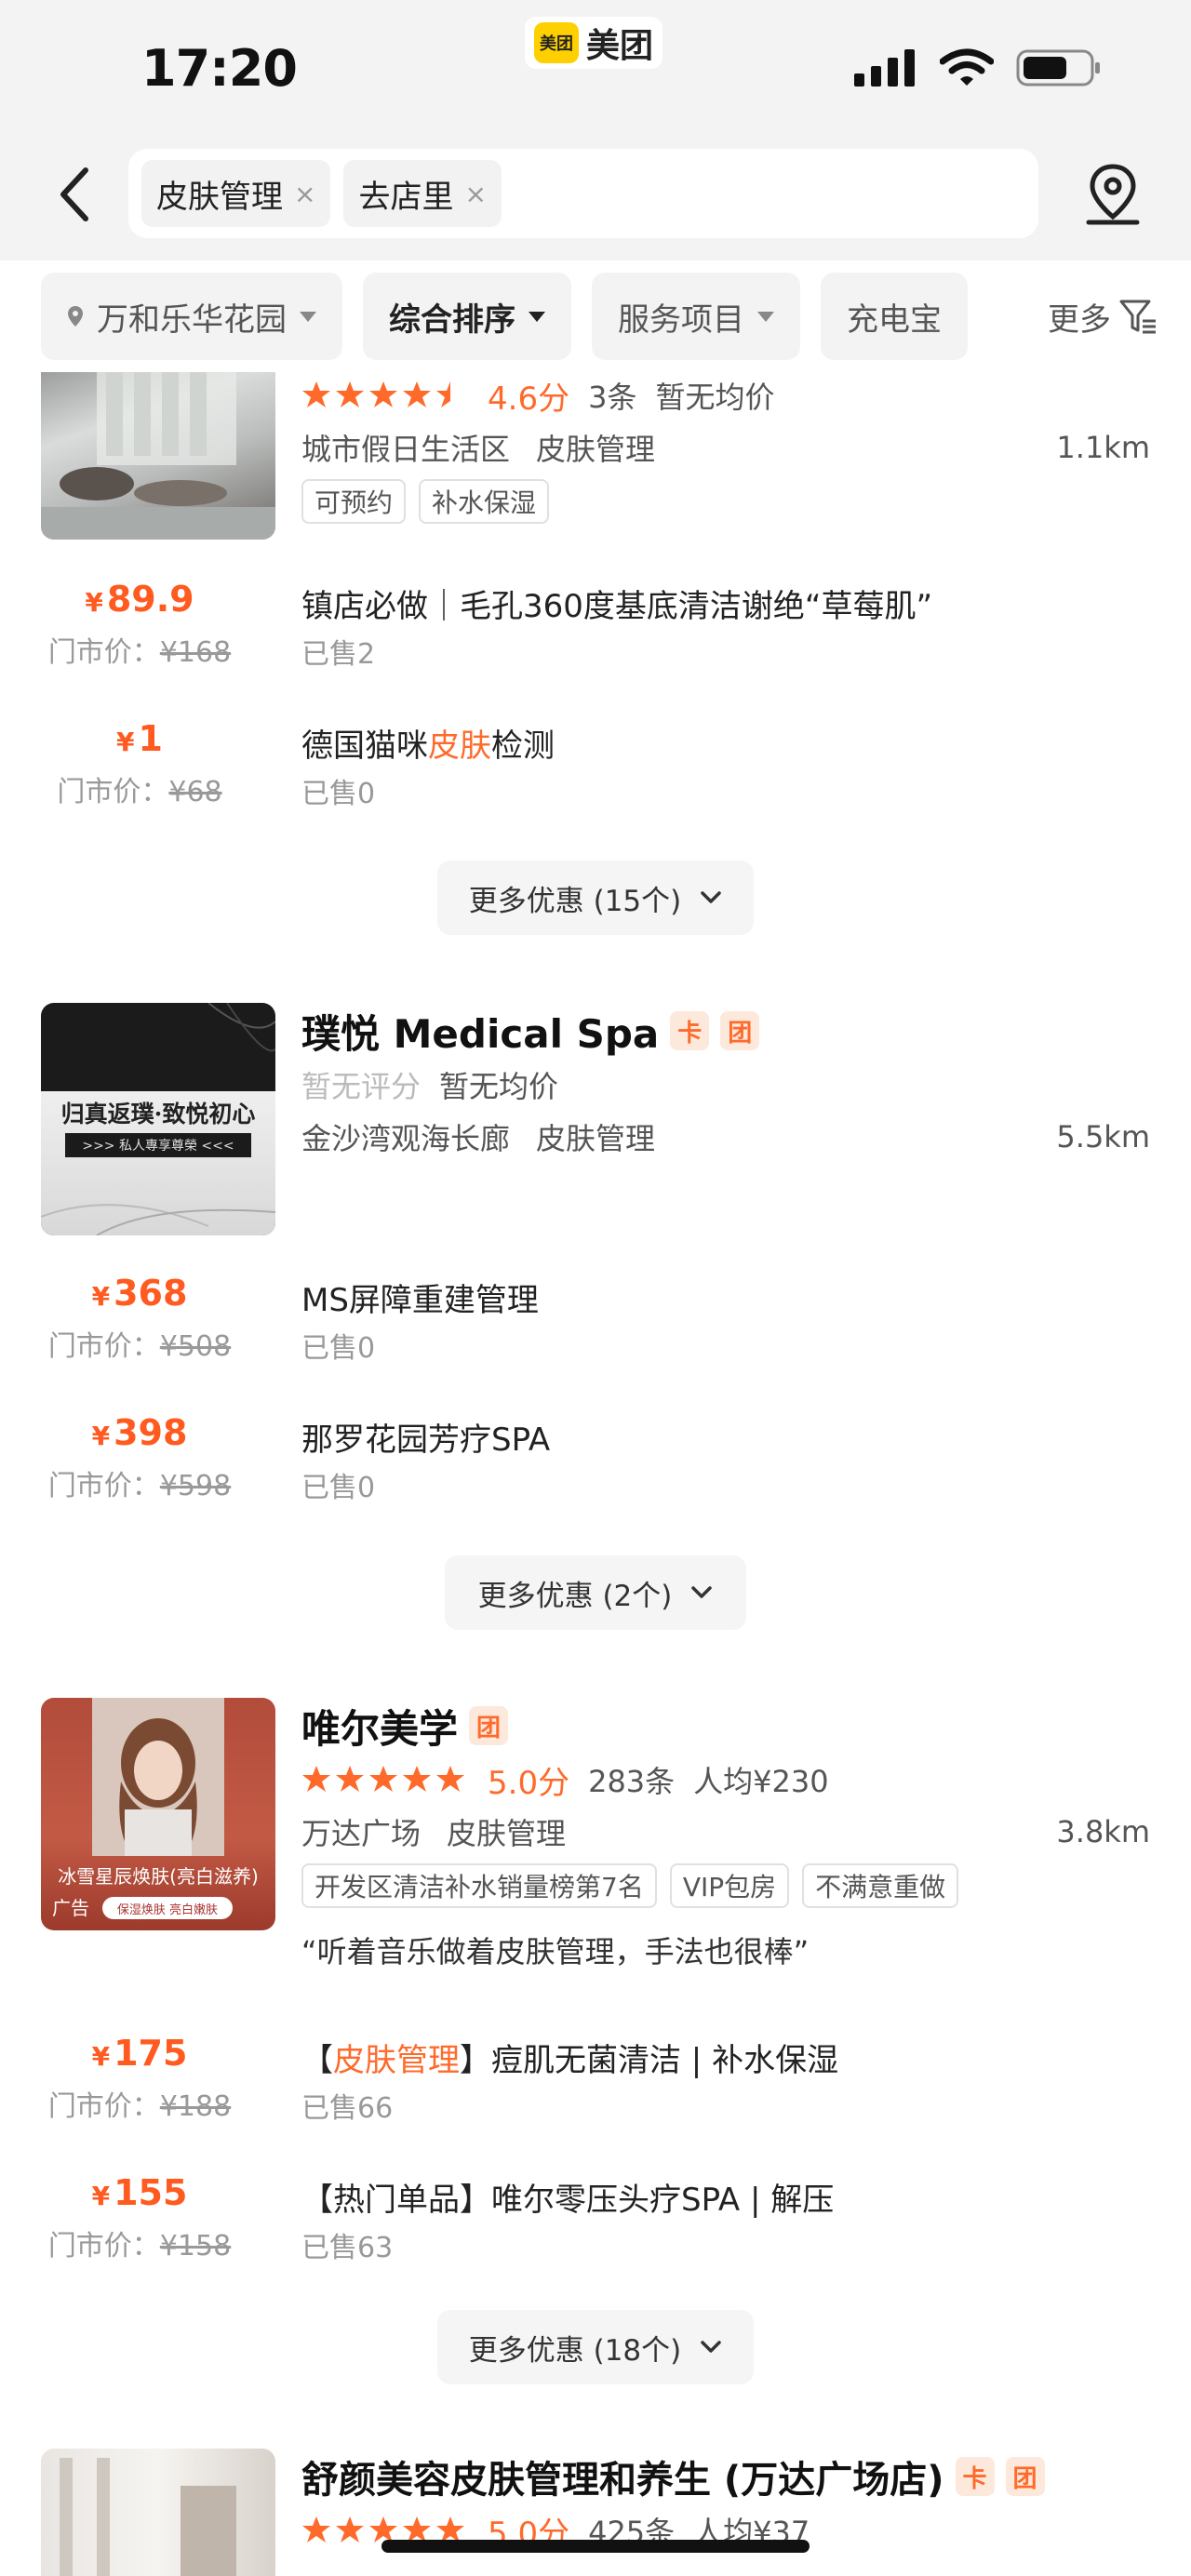 The image size is (1191, 2576). I want to click on deal-original-price: 门市价：¥158, so click(139, 2246).